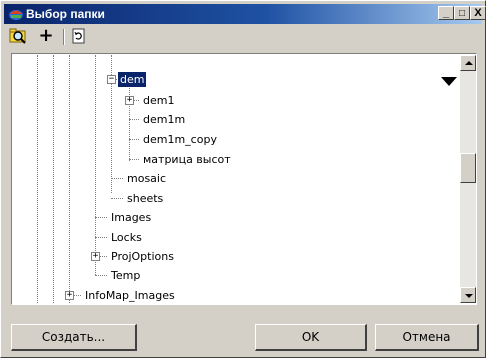 Image resolution: width=486 pixels, height=358 pixels. I want to click on maximize-button: □, so click(462, 13).